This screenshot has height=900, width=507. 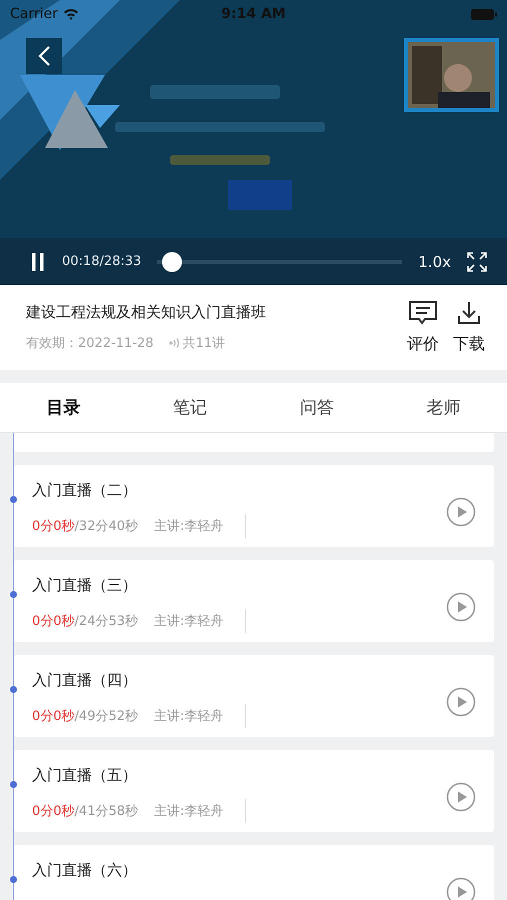 What do you see at coordinates (70, 14) in the screenshot?
I see `wifi-icon` at bounding box center [70, 14].